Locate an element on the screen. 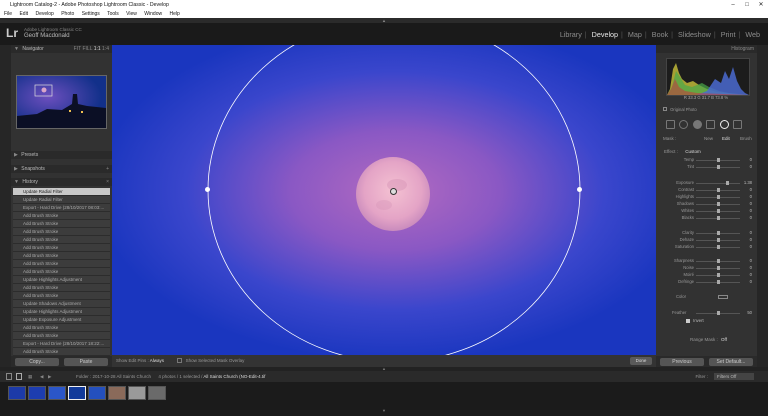  slider-track is located at coordinates (718, 183).